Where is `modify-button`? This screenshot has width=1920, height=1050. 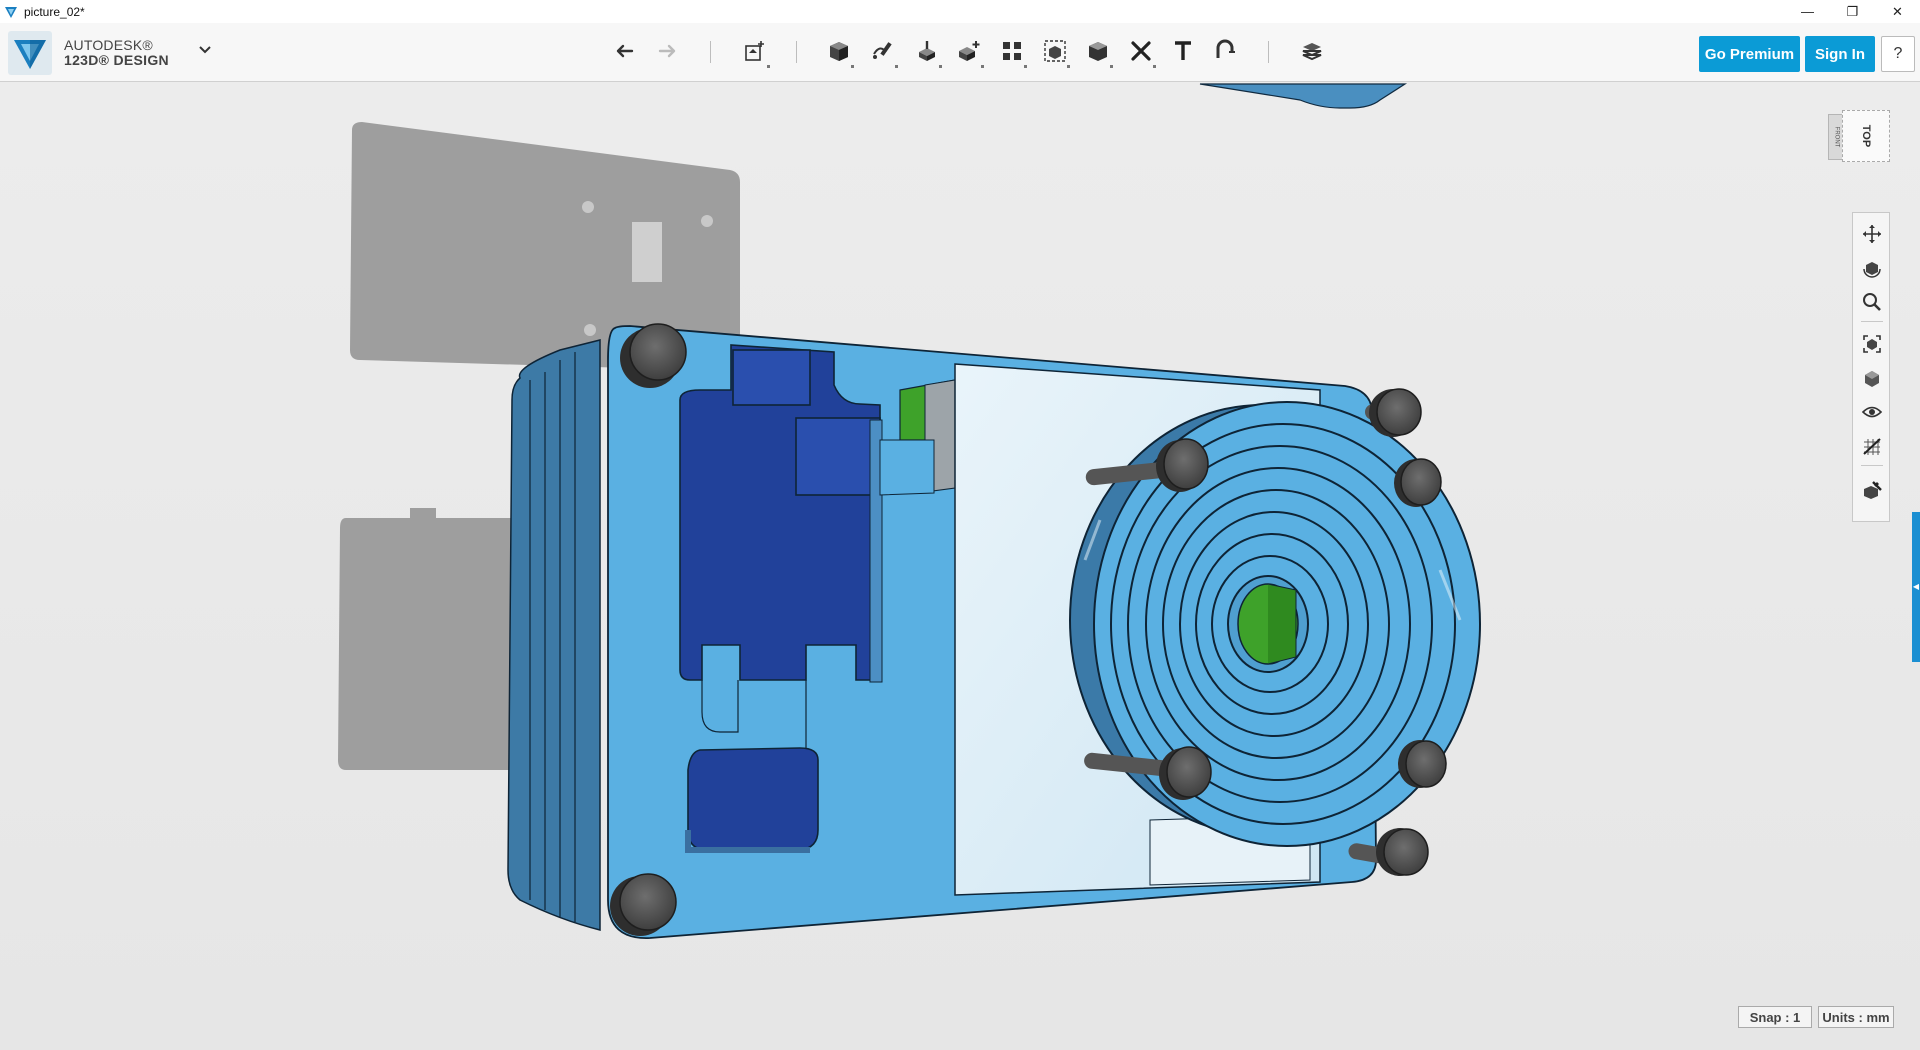
modify-button is located at coordinates (969, 51).